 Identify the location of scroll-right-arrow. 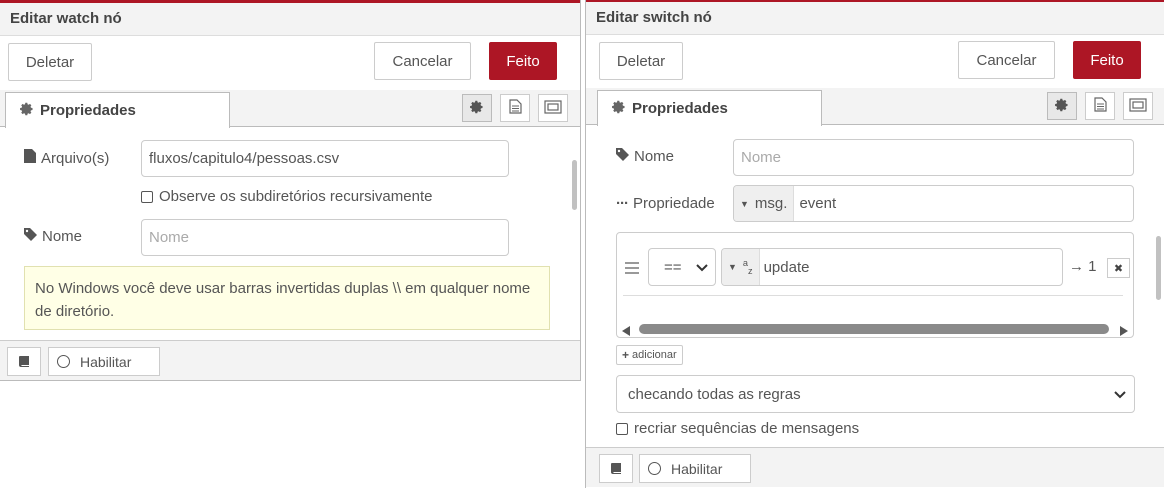
(1124, 330).